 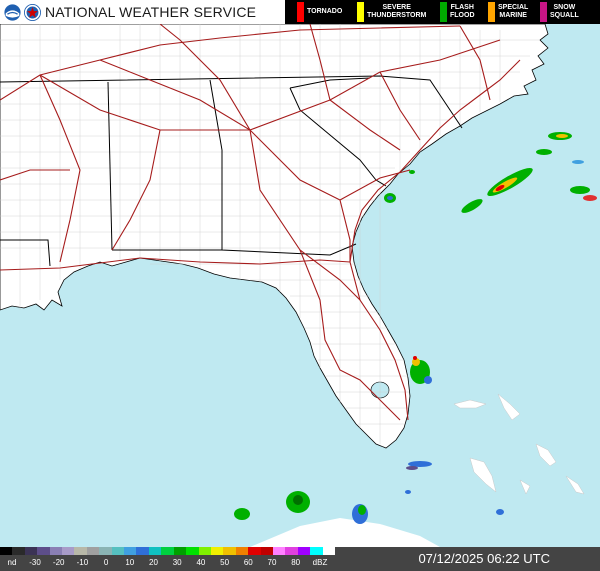 I want to click on warning-flash-flood: FLASH FLOOD, so click(x=457, y=12).